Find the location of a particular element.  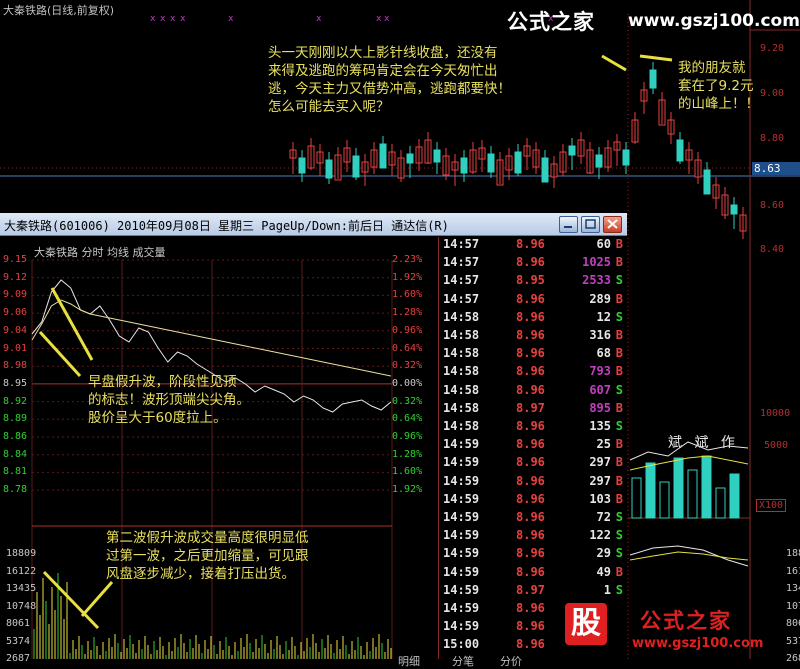

tick-row: 14:57 8.96 60 B is located at coordinates (531, 246).